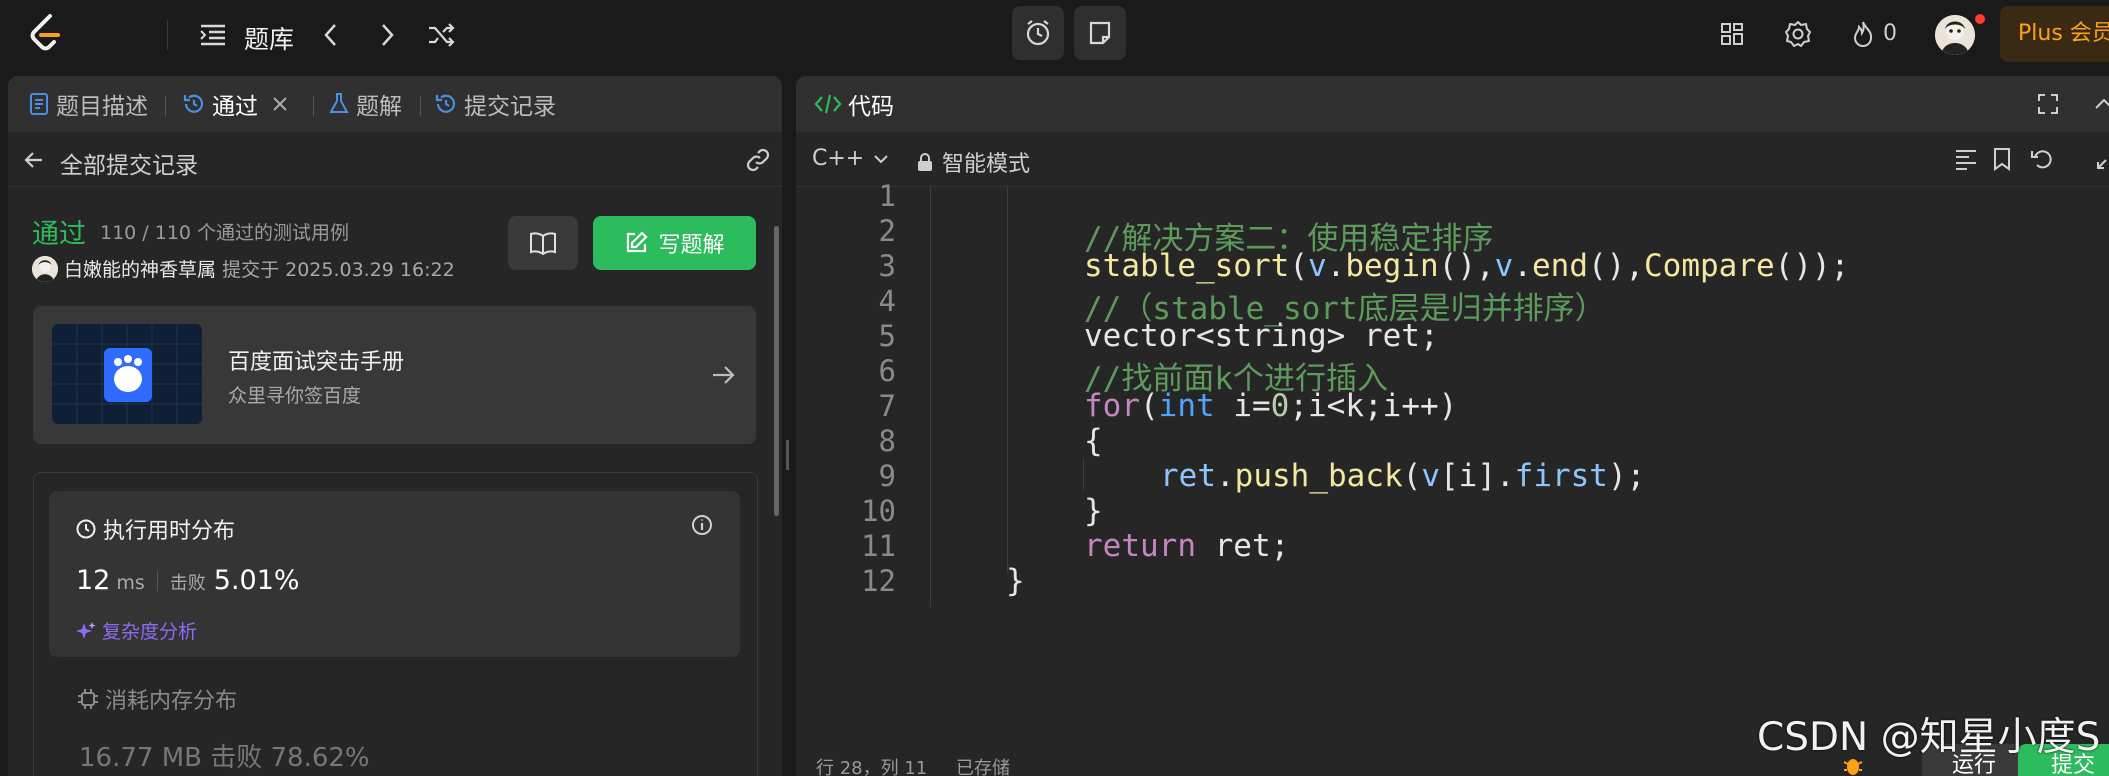  Describe the element at coordinates (379, 107) in the screenshot. I see `tab-label: 题解` at that location.